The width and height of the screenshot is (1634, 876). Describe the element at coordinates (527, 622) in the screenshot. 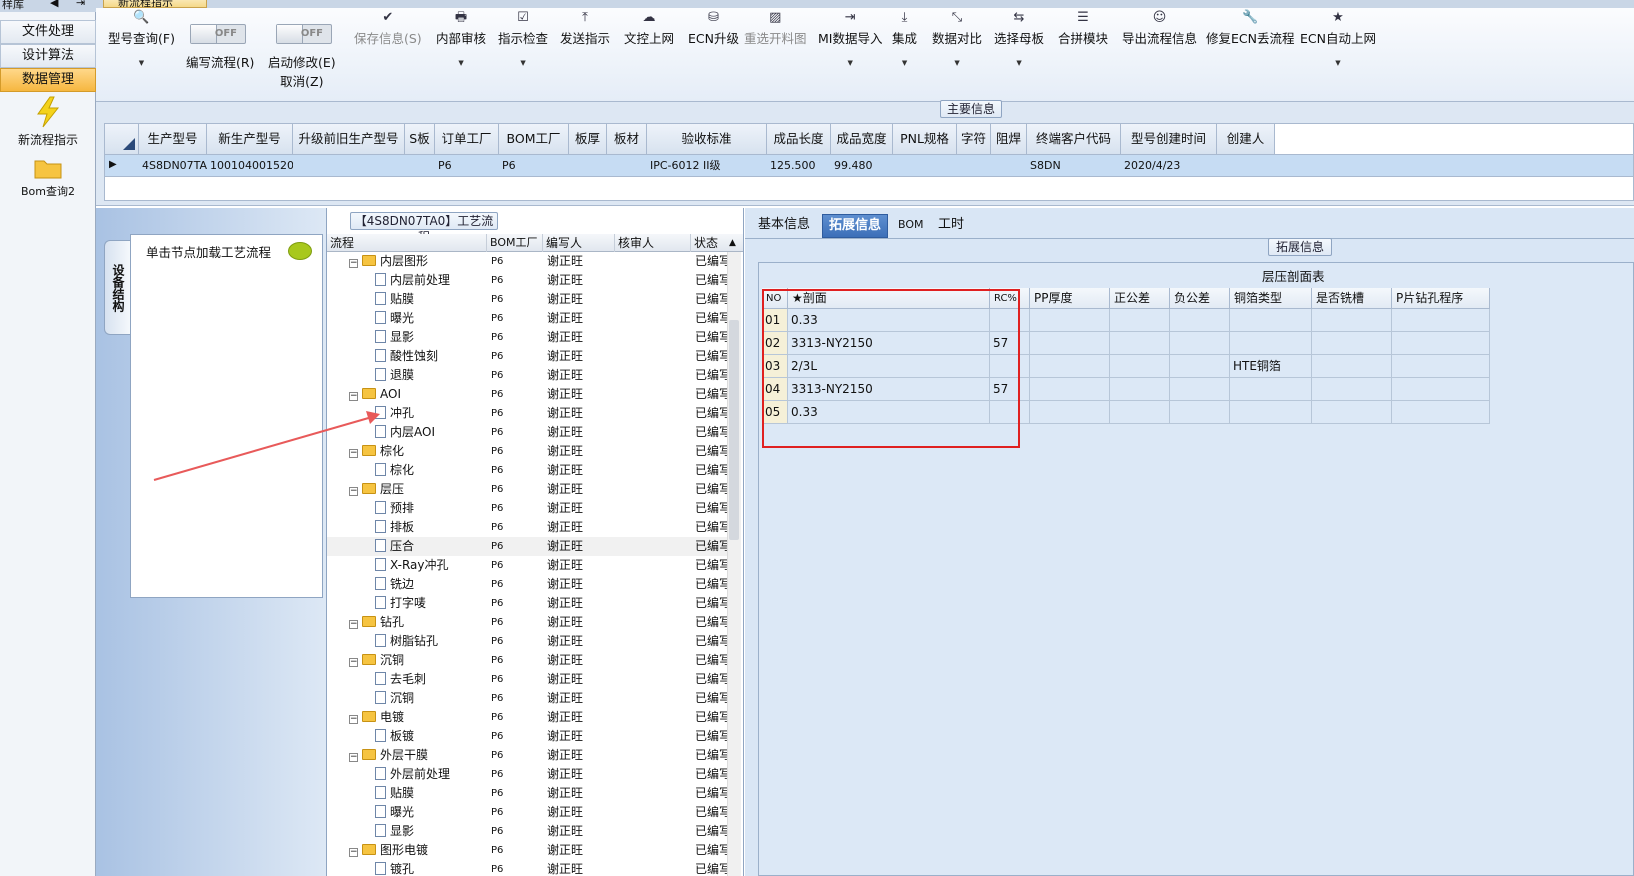

I see `tree-row: − 钻孔 P6 谢正旺 已编写` at that location.